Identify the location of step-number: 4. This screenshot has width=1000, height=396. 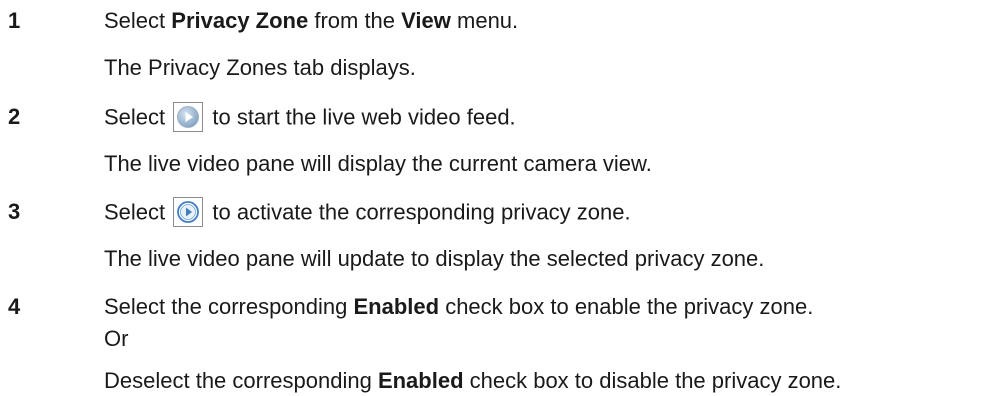
(14, 306).